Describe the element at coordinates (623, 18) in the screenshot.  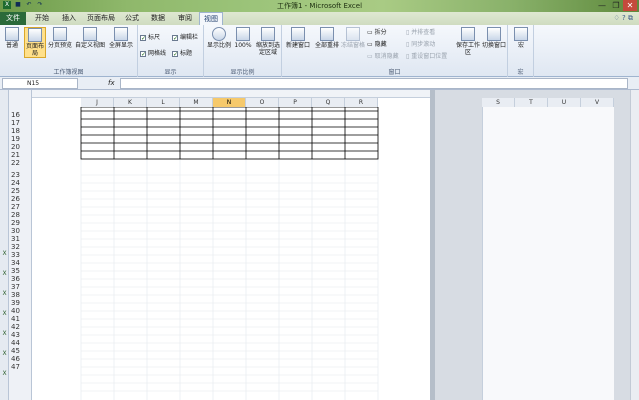
I see `help-icon: ♢ ? ⧉` at that location.